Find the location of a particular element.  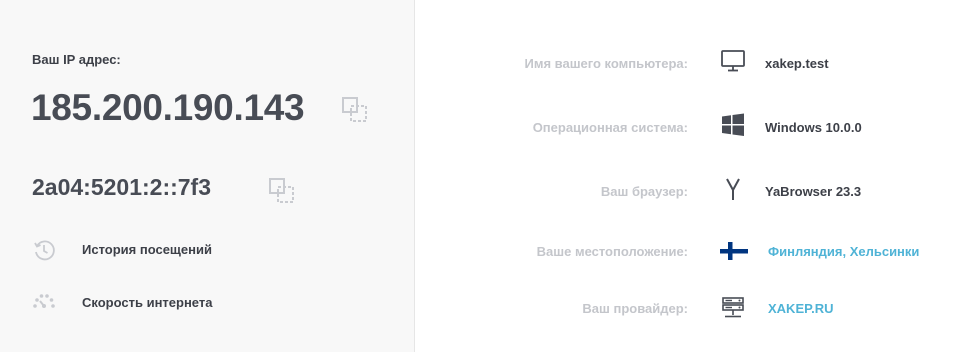

location-value-link: Финляндия, Хельсинки is located at coordinates (843, 251).